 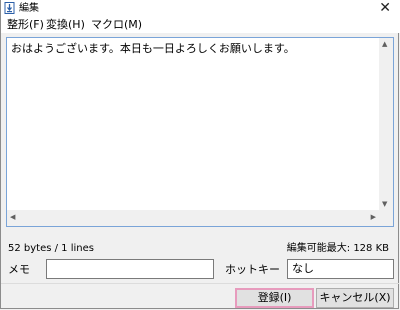 I want to click on register-button: 登録(I), so click(x=274, y=298).